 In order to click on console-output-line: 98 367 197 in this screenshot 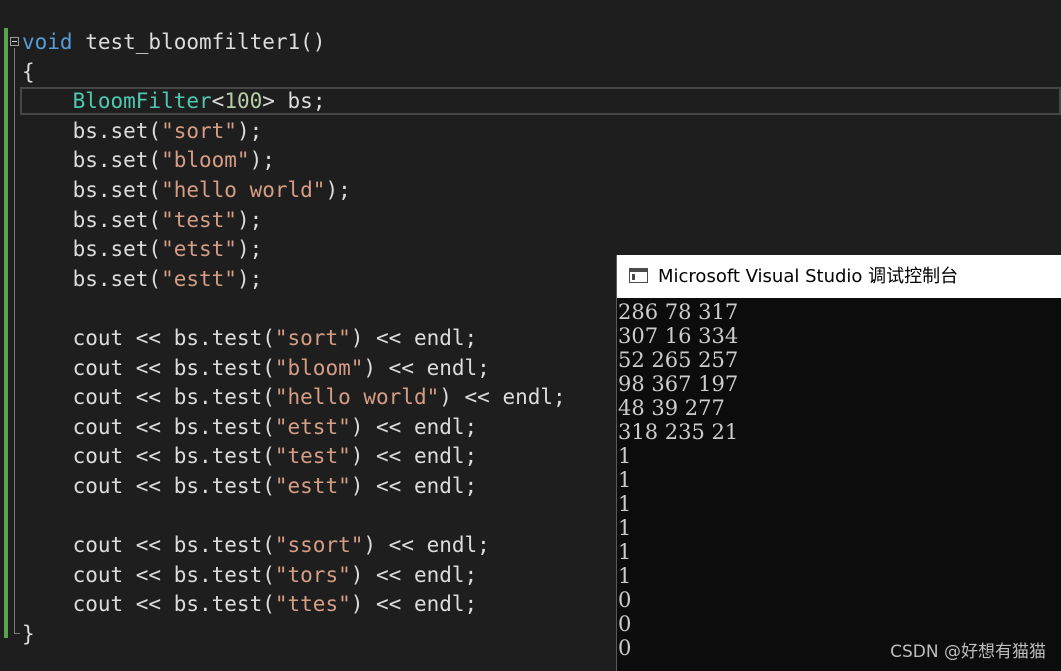, I will do `click(678, 384)`.